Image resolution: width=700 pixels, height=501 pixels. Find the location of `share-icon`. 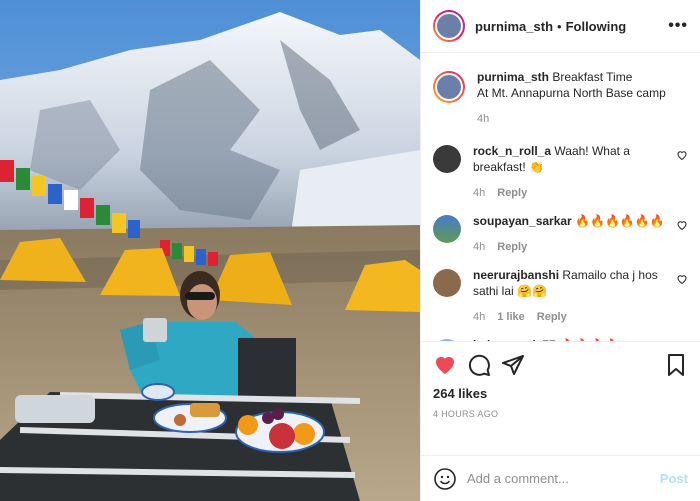

share-icon is located at coordinates (513, 365).